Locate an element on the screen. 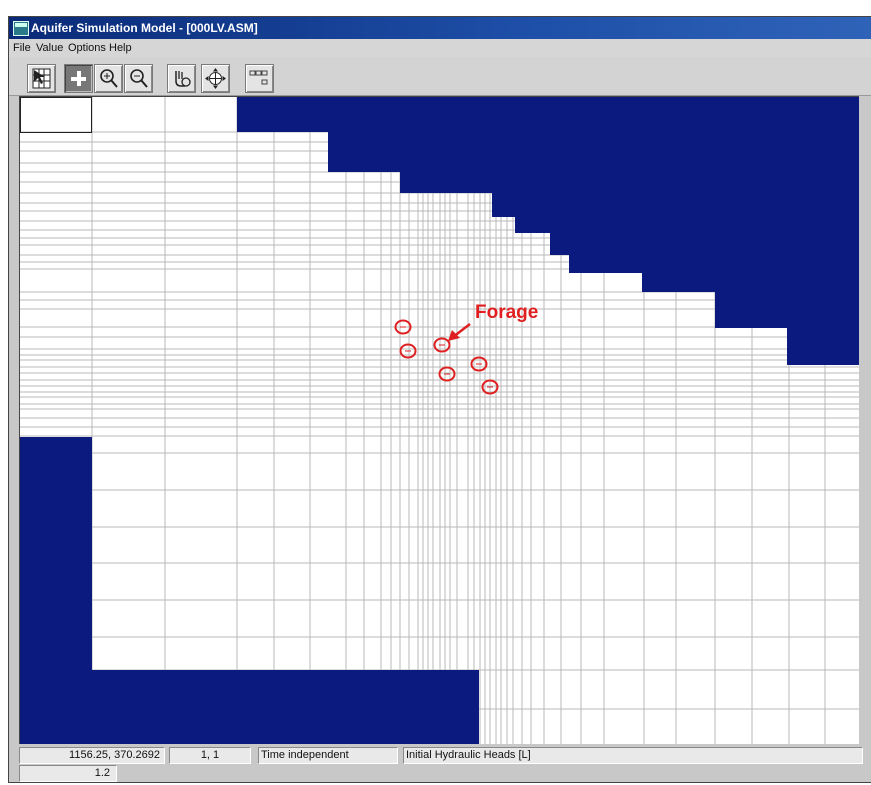 The height and width of the screenshot is (785, 871). status-parameter: Initial Hydraulic Heads [L] is located at coordinates (633, 755).